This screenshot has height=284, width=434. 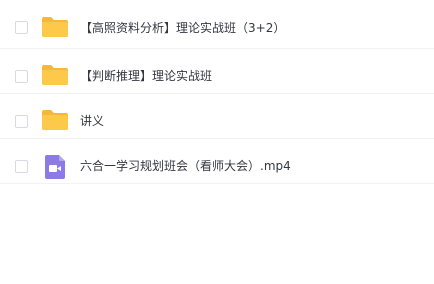 What do you see at coordinates (185, 166) in the screenshot?
I see `file-name: 六合一学习规划班会（看师大会）.mp4` at bounding box center [185, 166].